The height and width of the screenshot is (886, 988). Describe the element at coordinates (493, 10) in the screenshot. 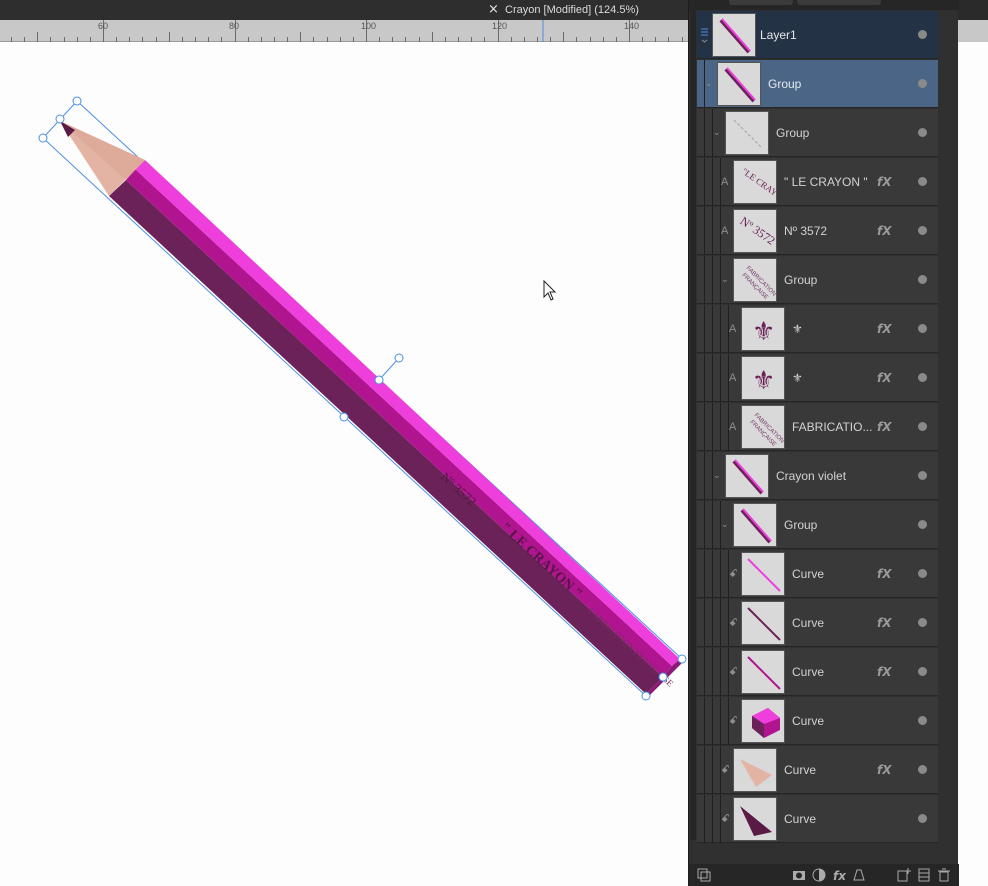

I see `close-tab-button: ×` at that location.